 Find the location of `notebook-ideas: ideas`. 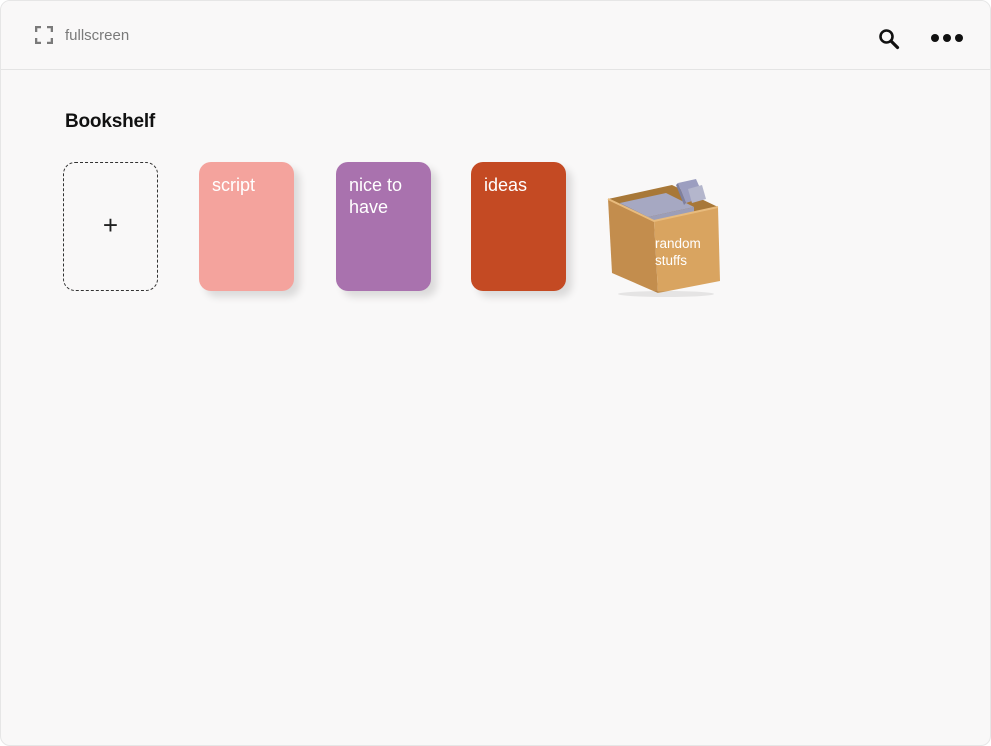

notebook-ideas: ideas is located at coordinates (518, 226).